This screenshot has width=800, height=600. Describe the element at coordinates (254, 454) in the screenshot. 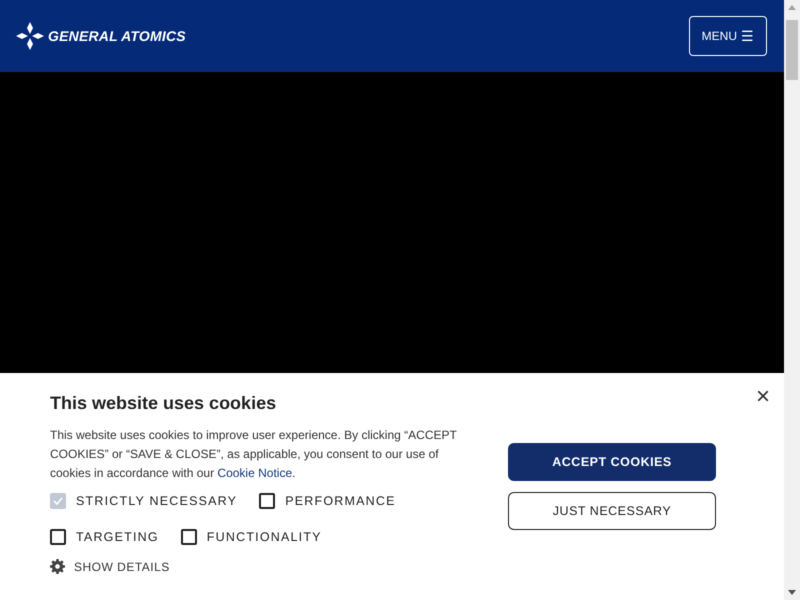

I see `cookie-text: This website uses cookies to improve user experience. By clicking “ACCEPT COOKIES” or “SAVE & CLOSE”, as applicable, you consent to our use of cookies in accordance with our Cookie Notice.` at that location.